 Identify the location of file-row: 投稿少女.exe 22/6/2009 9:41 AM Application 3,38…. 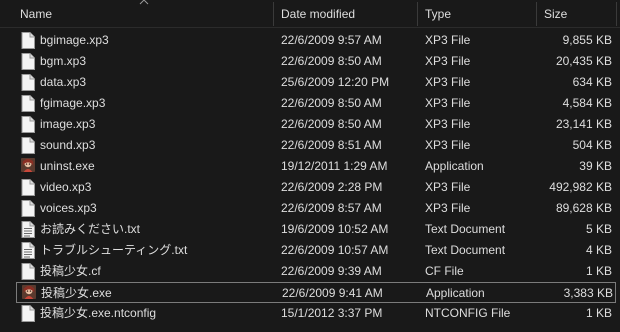
(316, 292).